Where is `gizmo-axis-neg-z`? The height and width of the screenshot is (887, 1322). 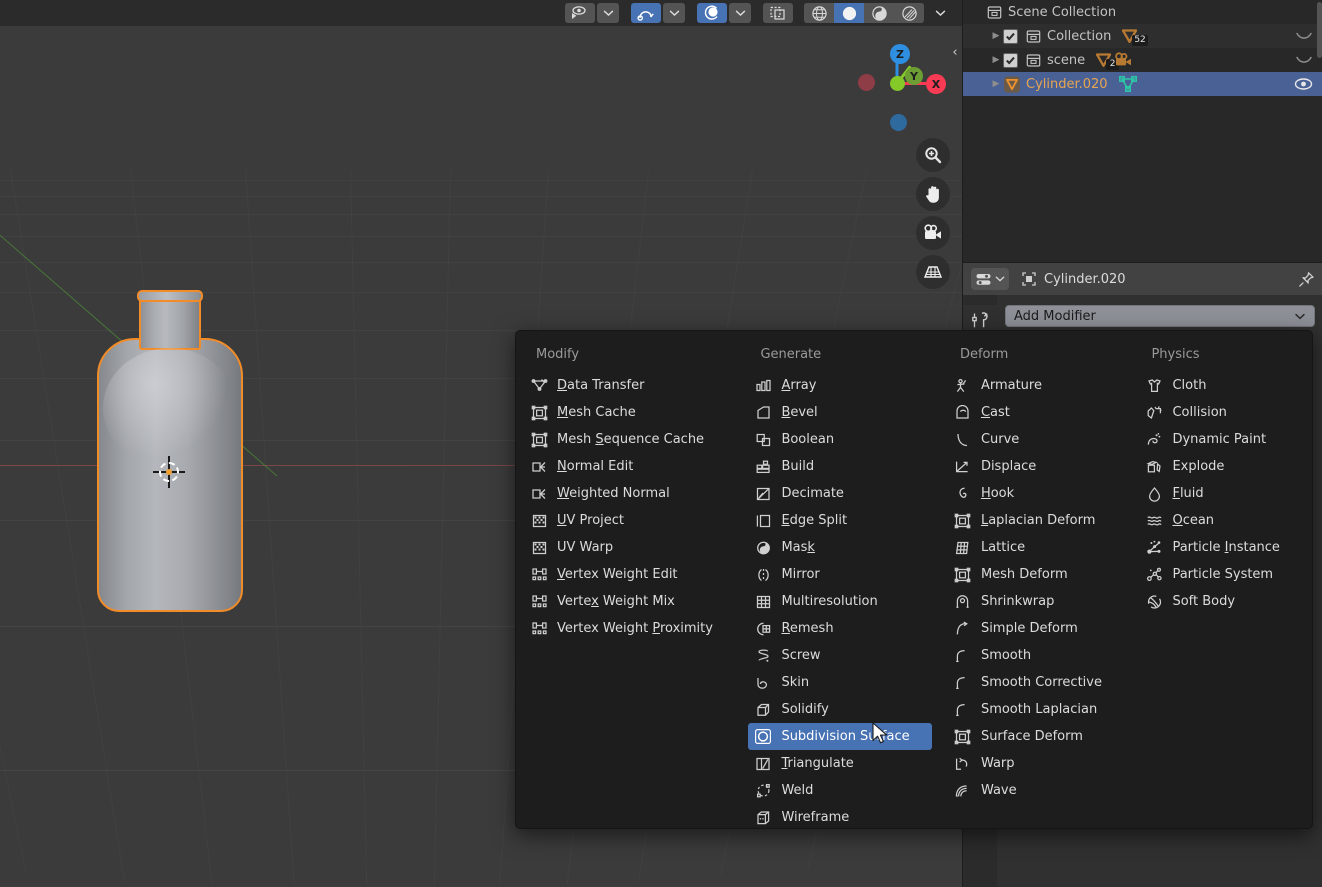
gizmo-axis-neg-z is located at coordinates (898, 122).